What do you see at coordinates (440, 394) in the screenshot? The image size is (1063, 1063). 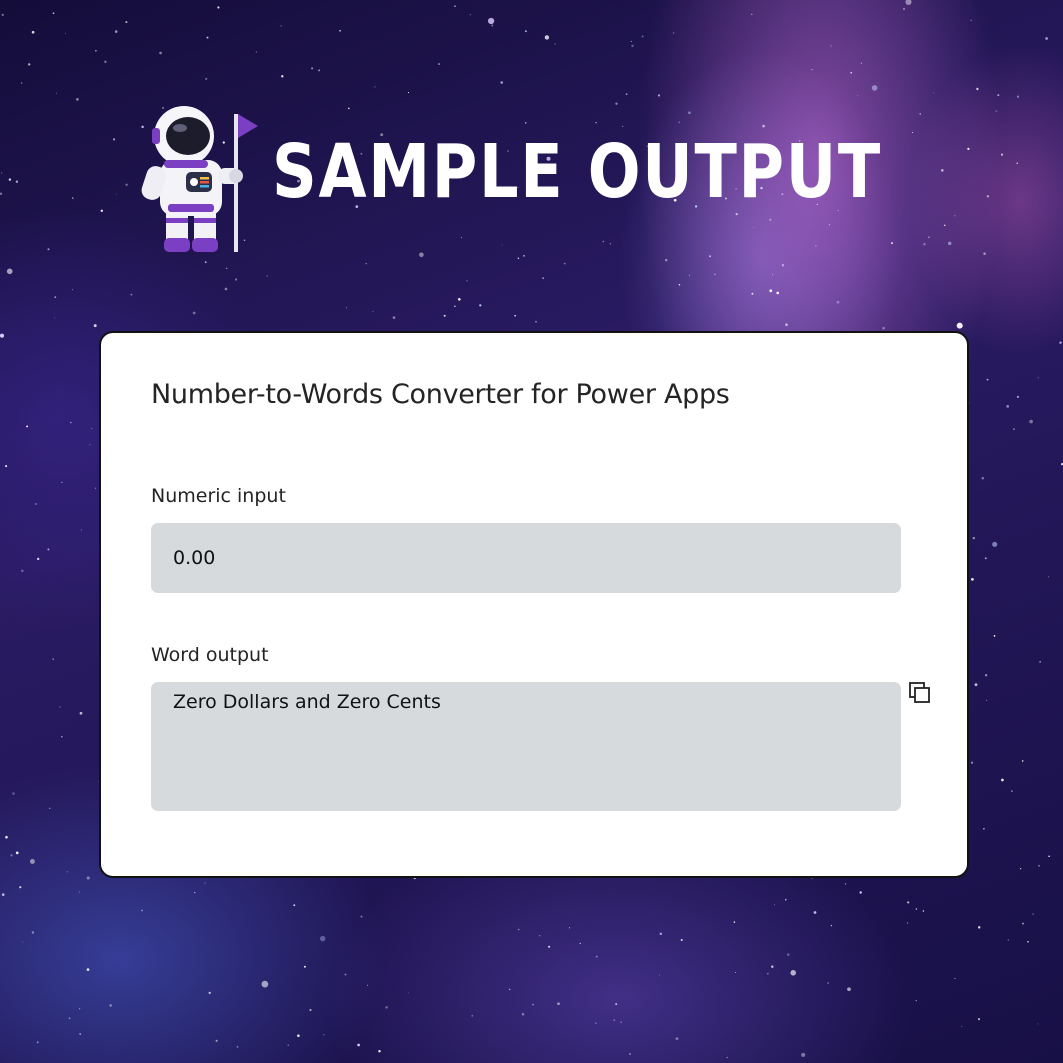 I see `card-title: Number-to-Words Converter for Power Apps` at bounding box center [440, 394].